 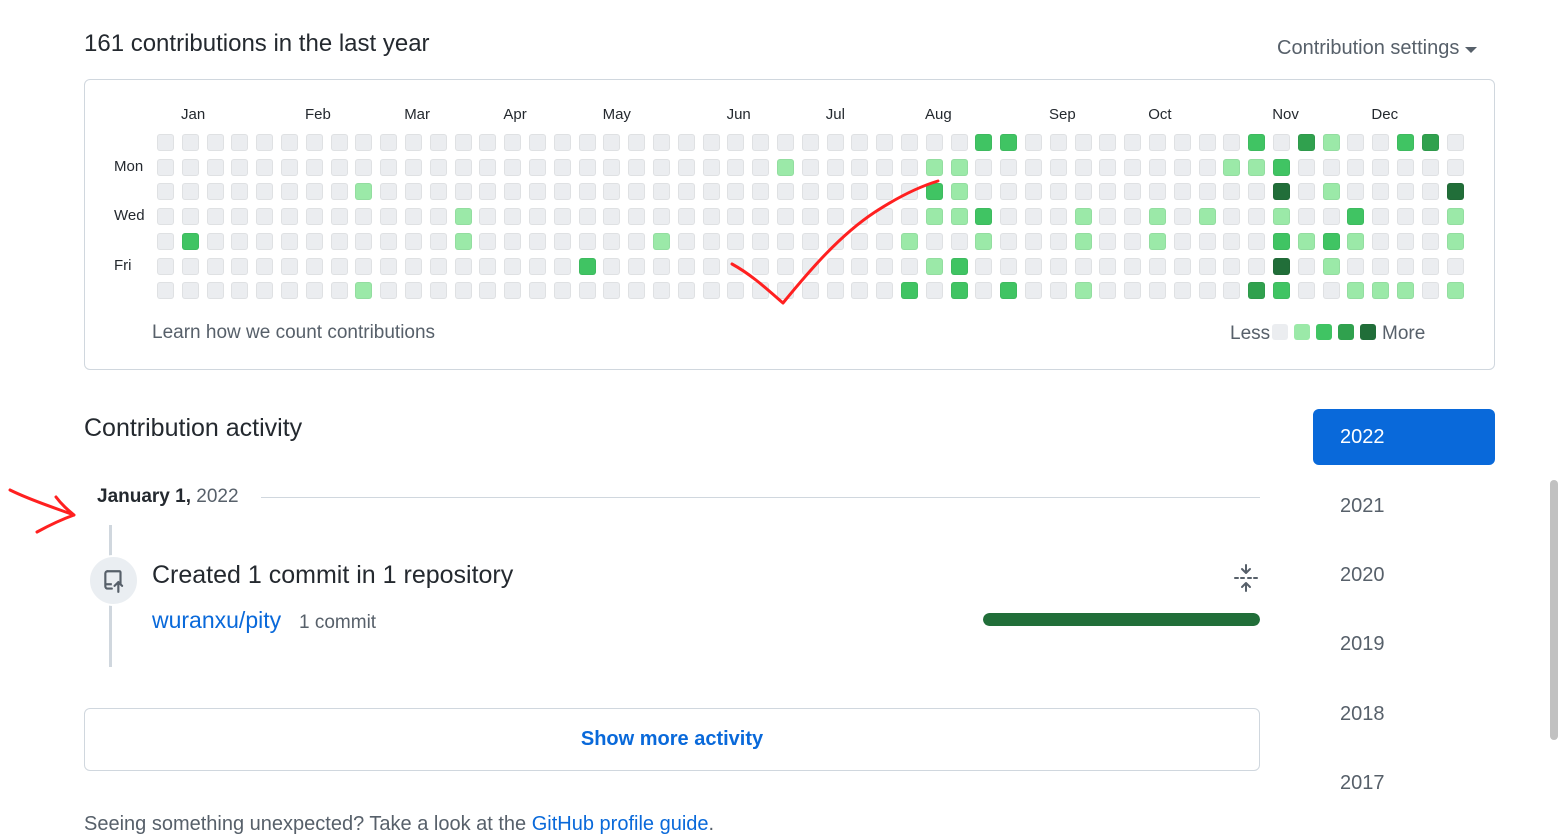 What do you see at coordinates (1404, 437) in the screenshot?
I see `year-link-2022: 2022` at bounding box center [1404, 437].